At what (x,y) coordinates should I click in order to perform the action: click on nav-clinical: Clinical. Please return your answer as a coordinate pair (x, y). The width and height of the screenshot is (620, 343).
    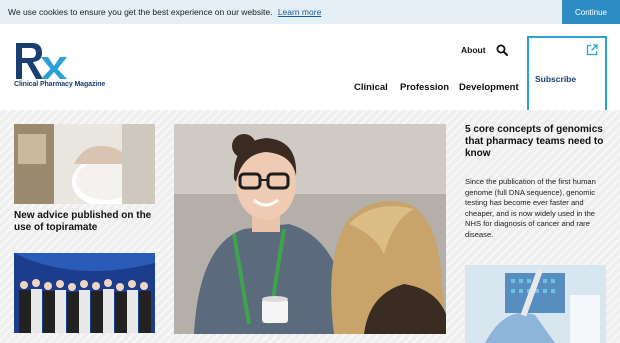
    Looking at the image, I should click on (371, 87).